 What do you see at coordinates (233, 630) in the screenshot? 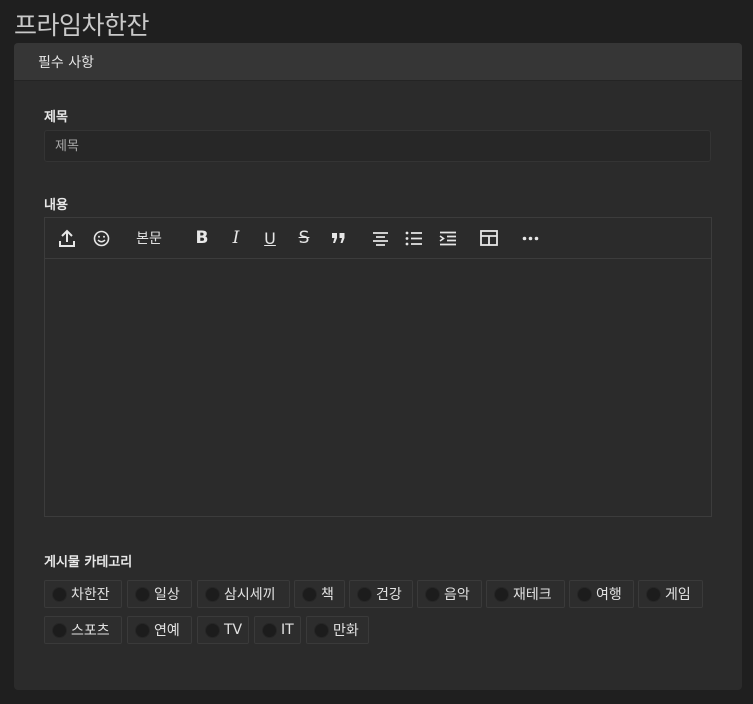
I see `category-option-label: TV` at bounding box center [233, 630].